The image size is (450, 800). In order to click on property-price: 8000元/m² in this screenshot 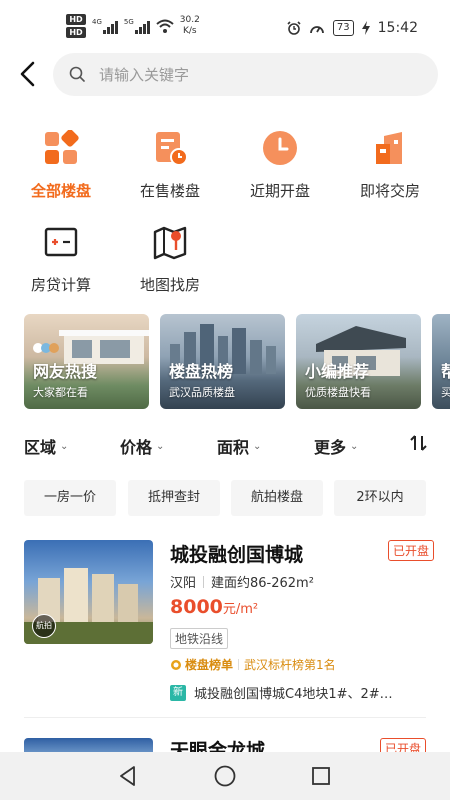, I will do `click(214, 607)`.